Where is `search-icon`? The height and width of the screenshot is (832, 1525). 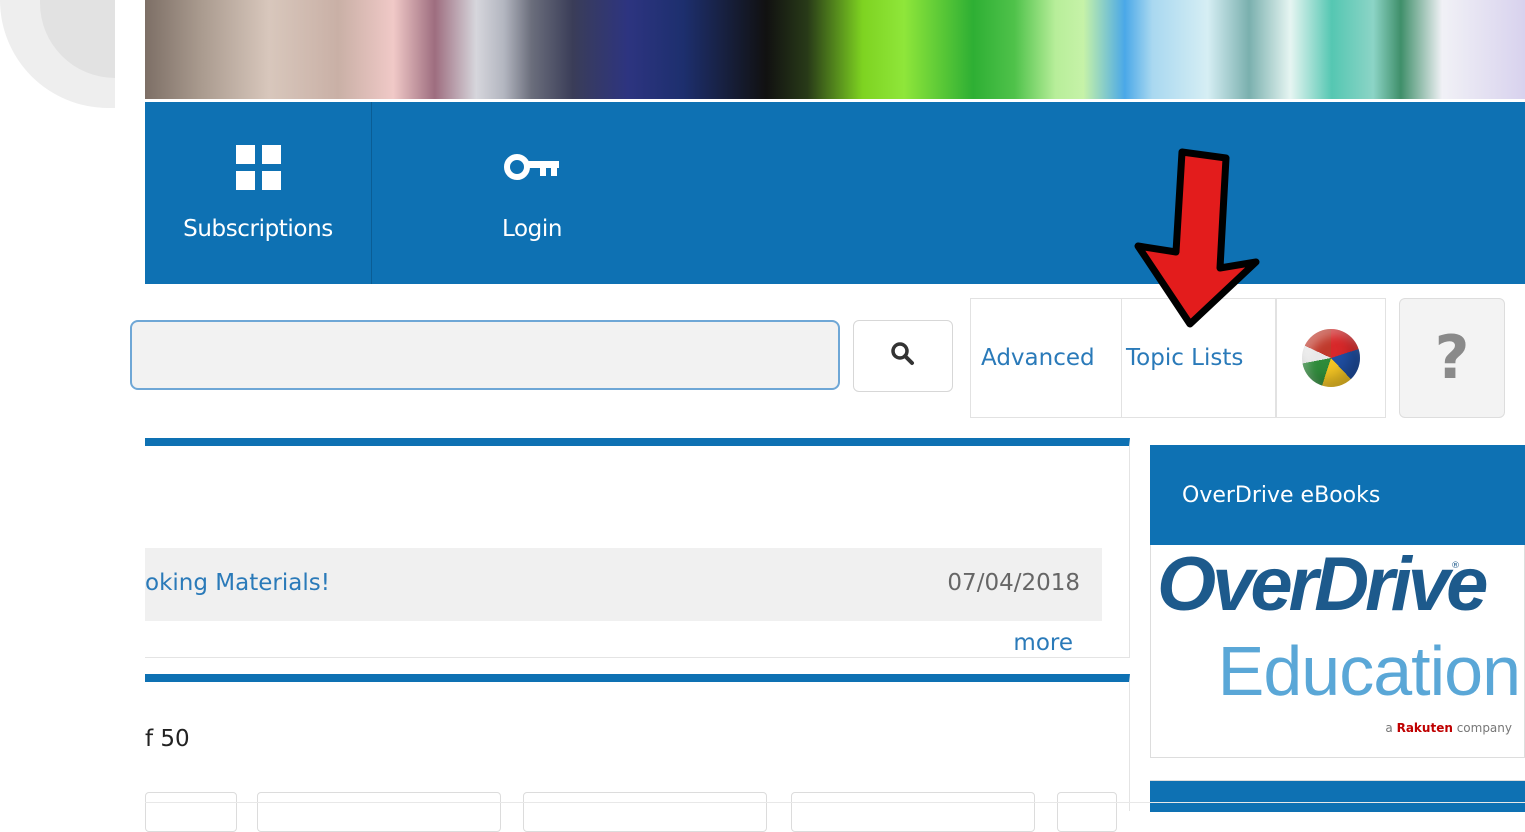
search-icon is located at coordinates (903, 356).